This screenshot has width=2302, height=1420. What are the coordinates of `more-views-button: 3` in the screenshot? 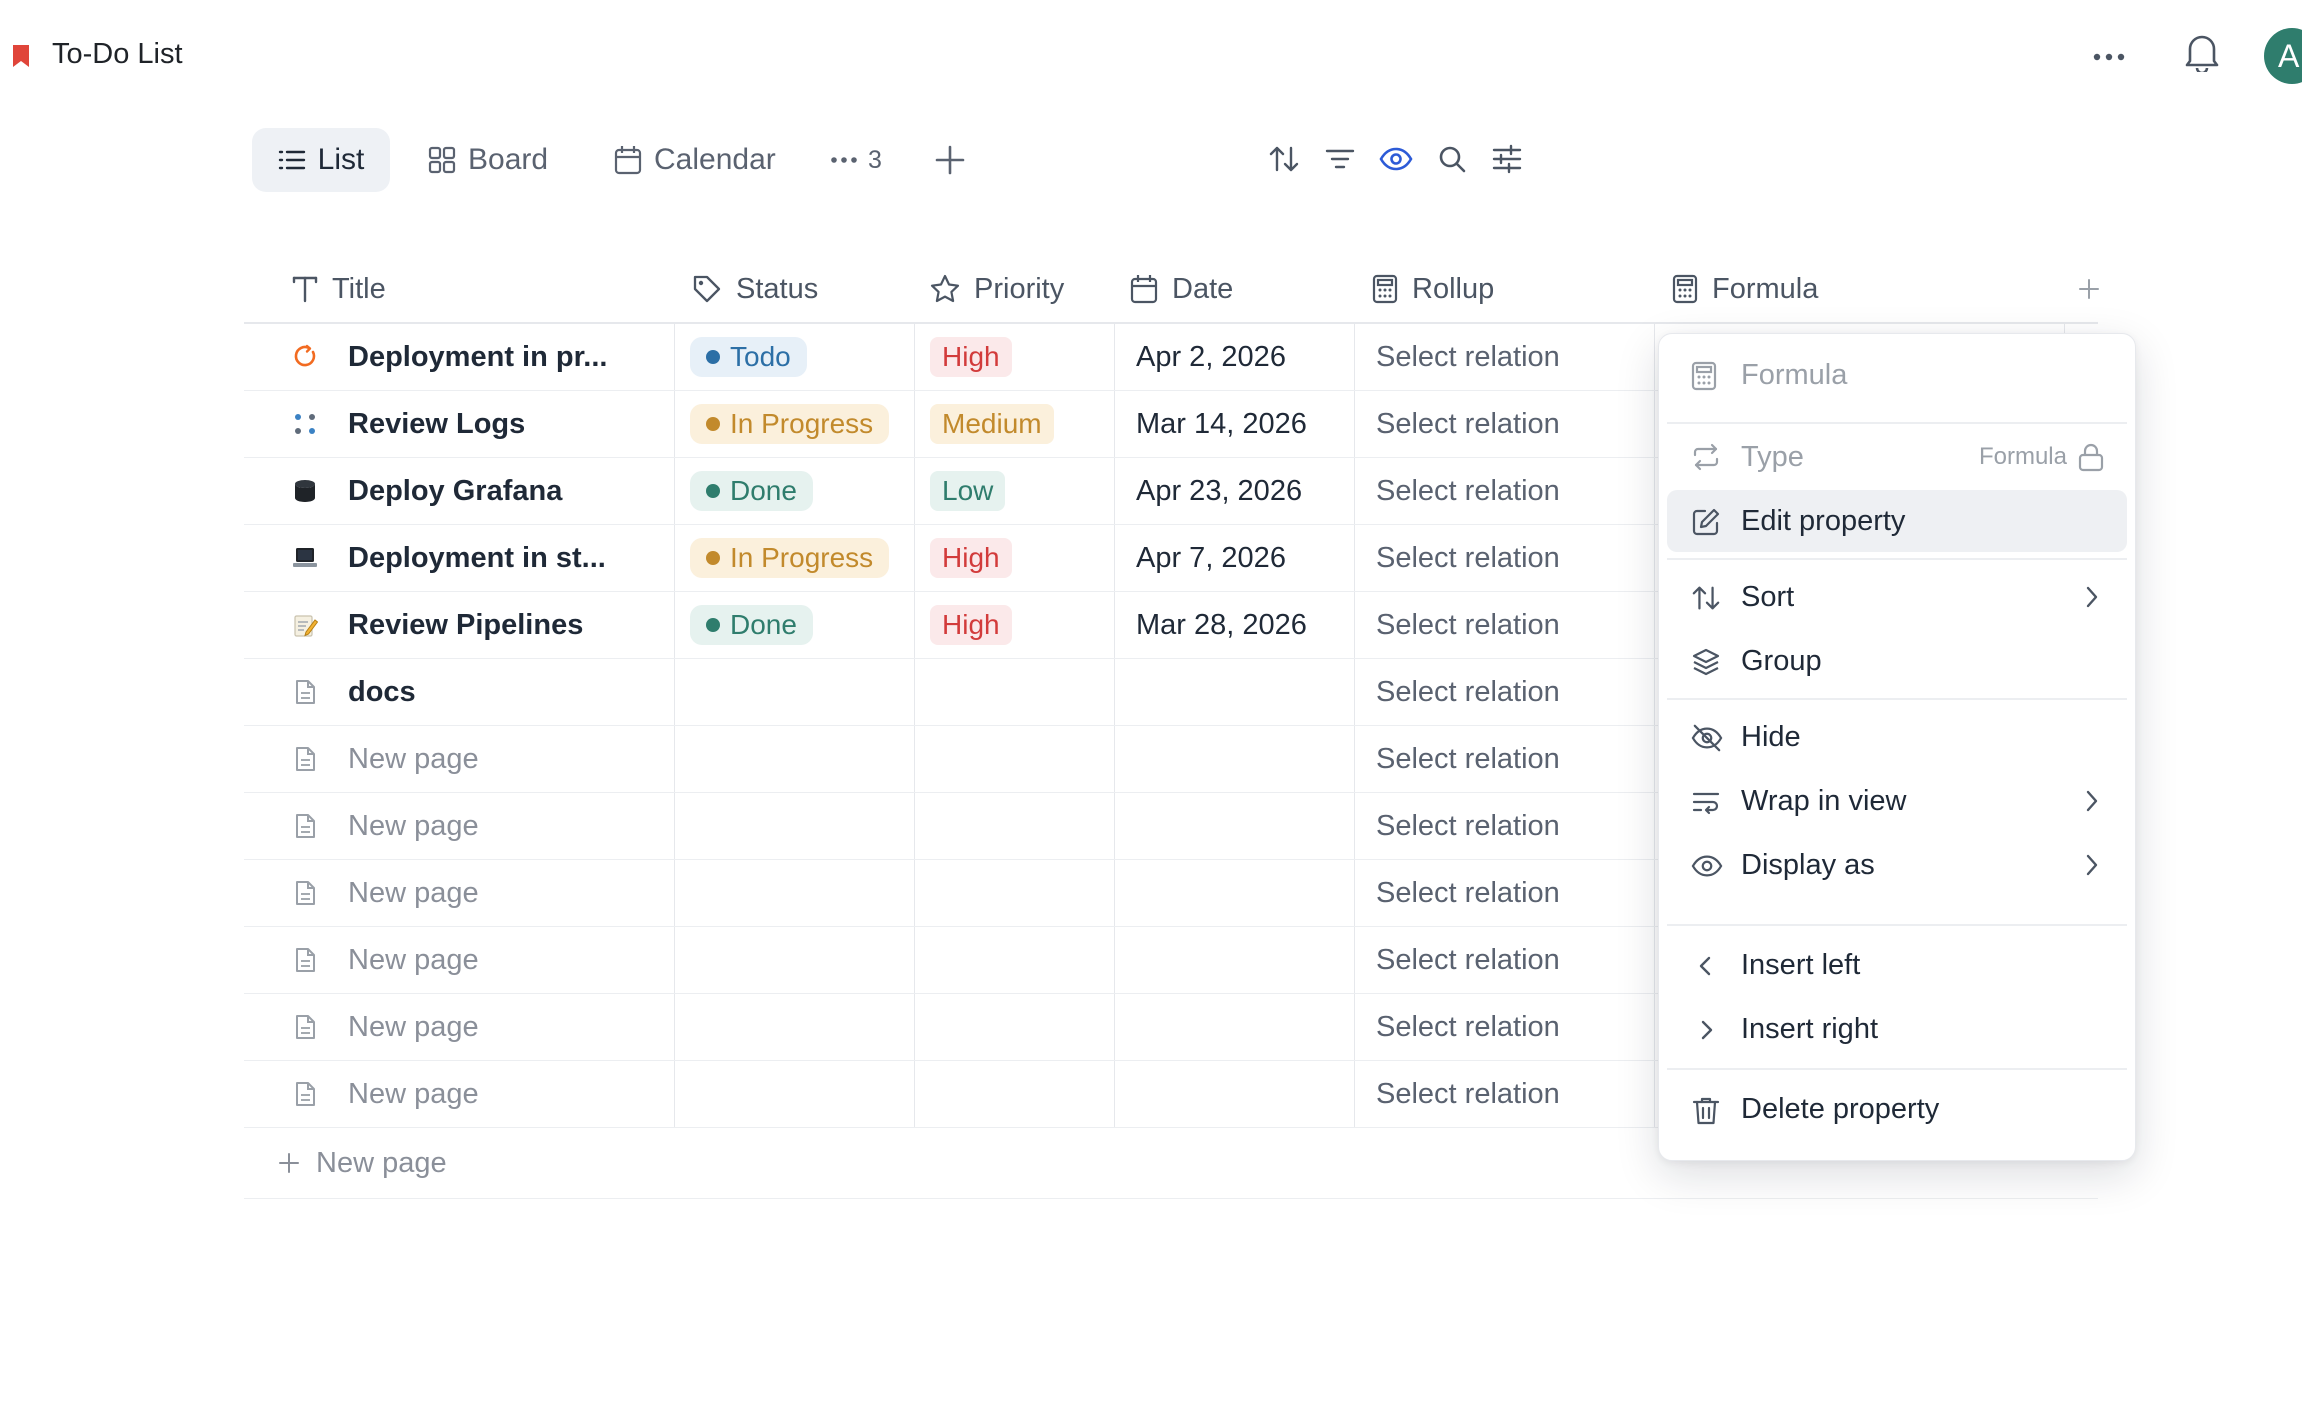 It's located at (856, 160).